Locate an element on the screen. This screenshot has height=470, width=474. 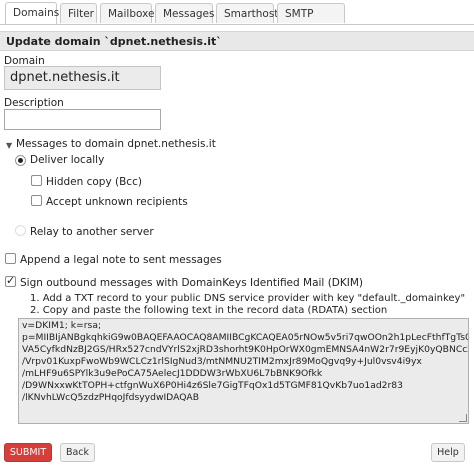
deliver-locally-label: Deliver locally is located at coordinates (67, 160).